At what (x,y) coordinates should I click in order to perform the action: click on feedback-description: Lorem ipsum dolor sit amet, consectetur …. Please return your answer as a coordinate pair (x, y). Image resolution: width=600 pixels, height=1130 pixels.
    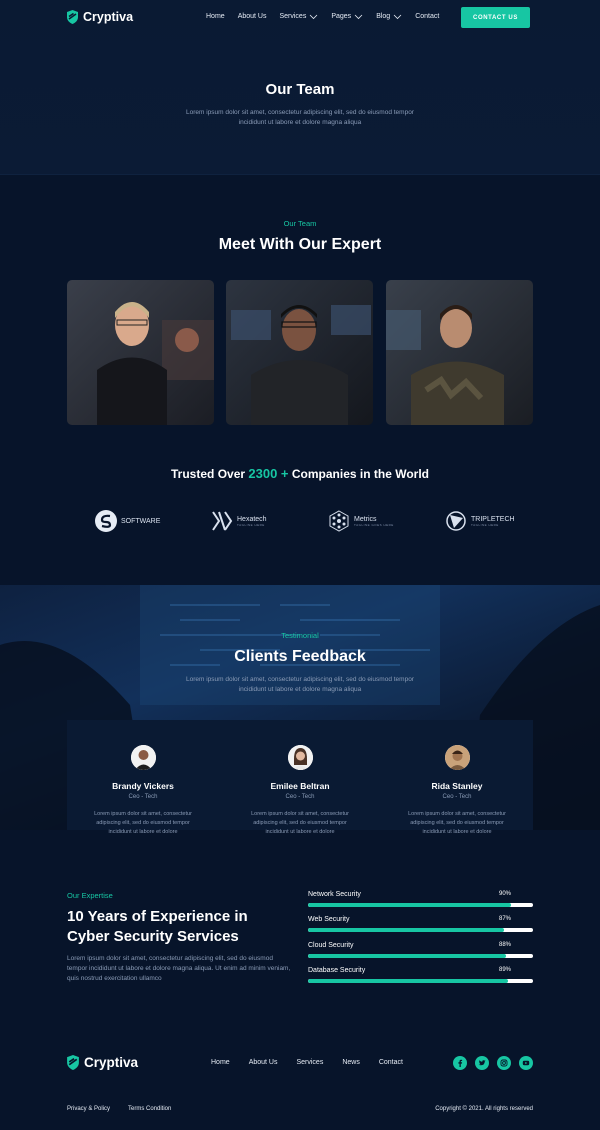
    Looking at the image, I should click on (300, 684).